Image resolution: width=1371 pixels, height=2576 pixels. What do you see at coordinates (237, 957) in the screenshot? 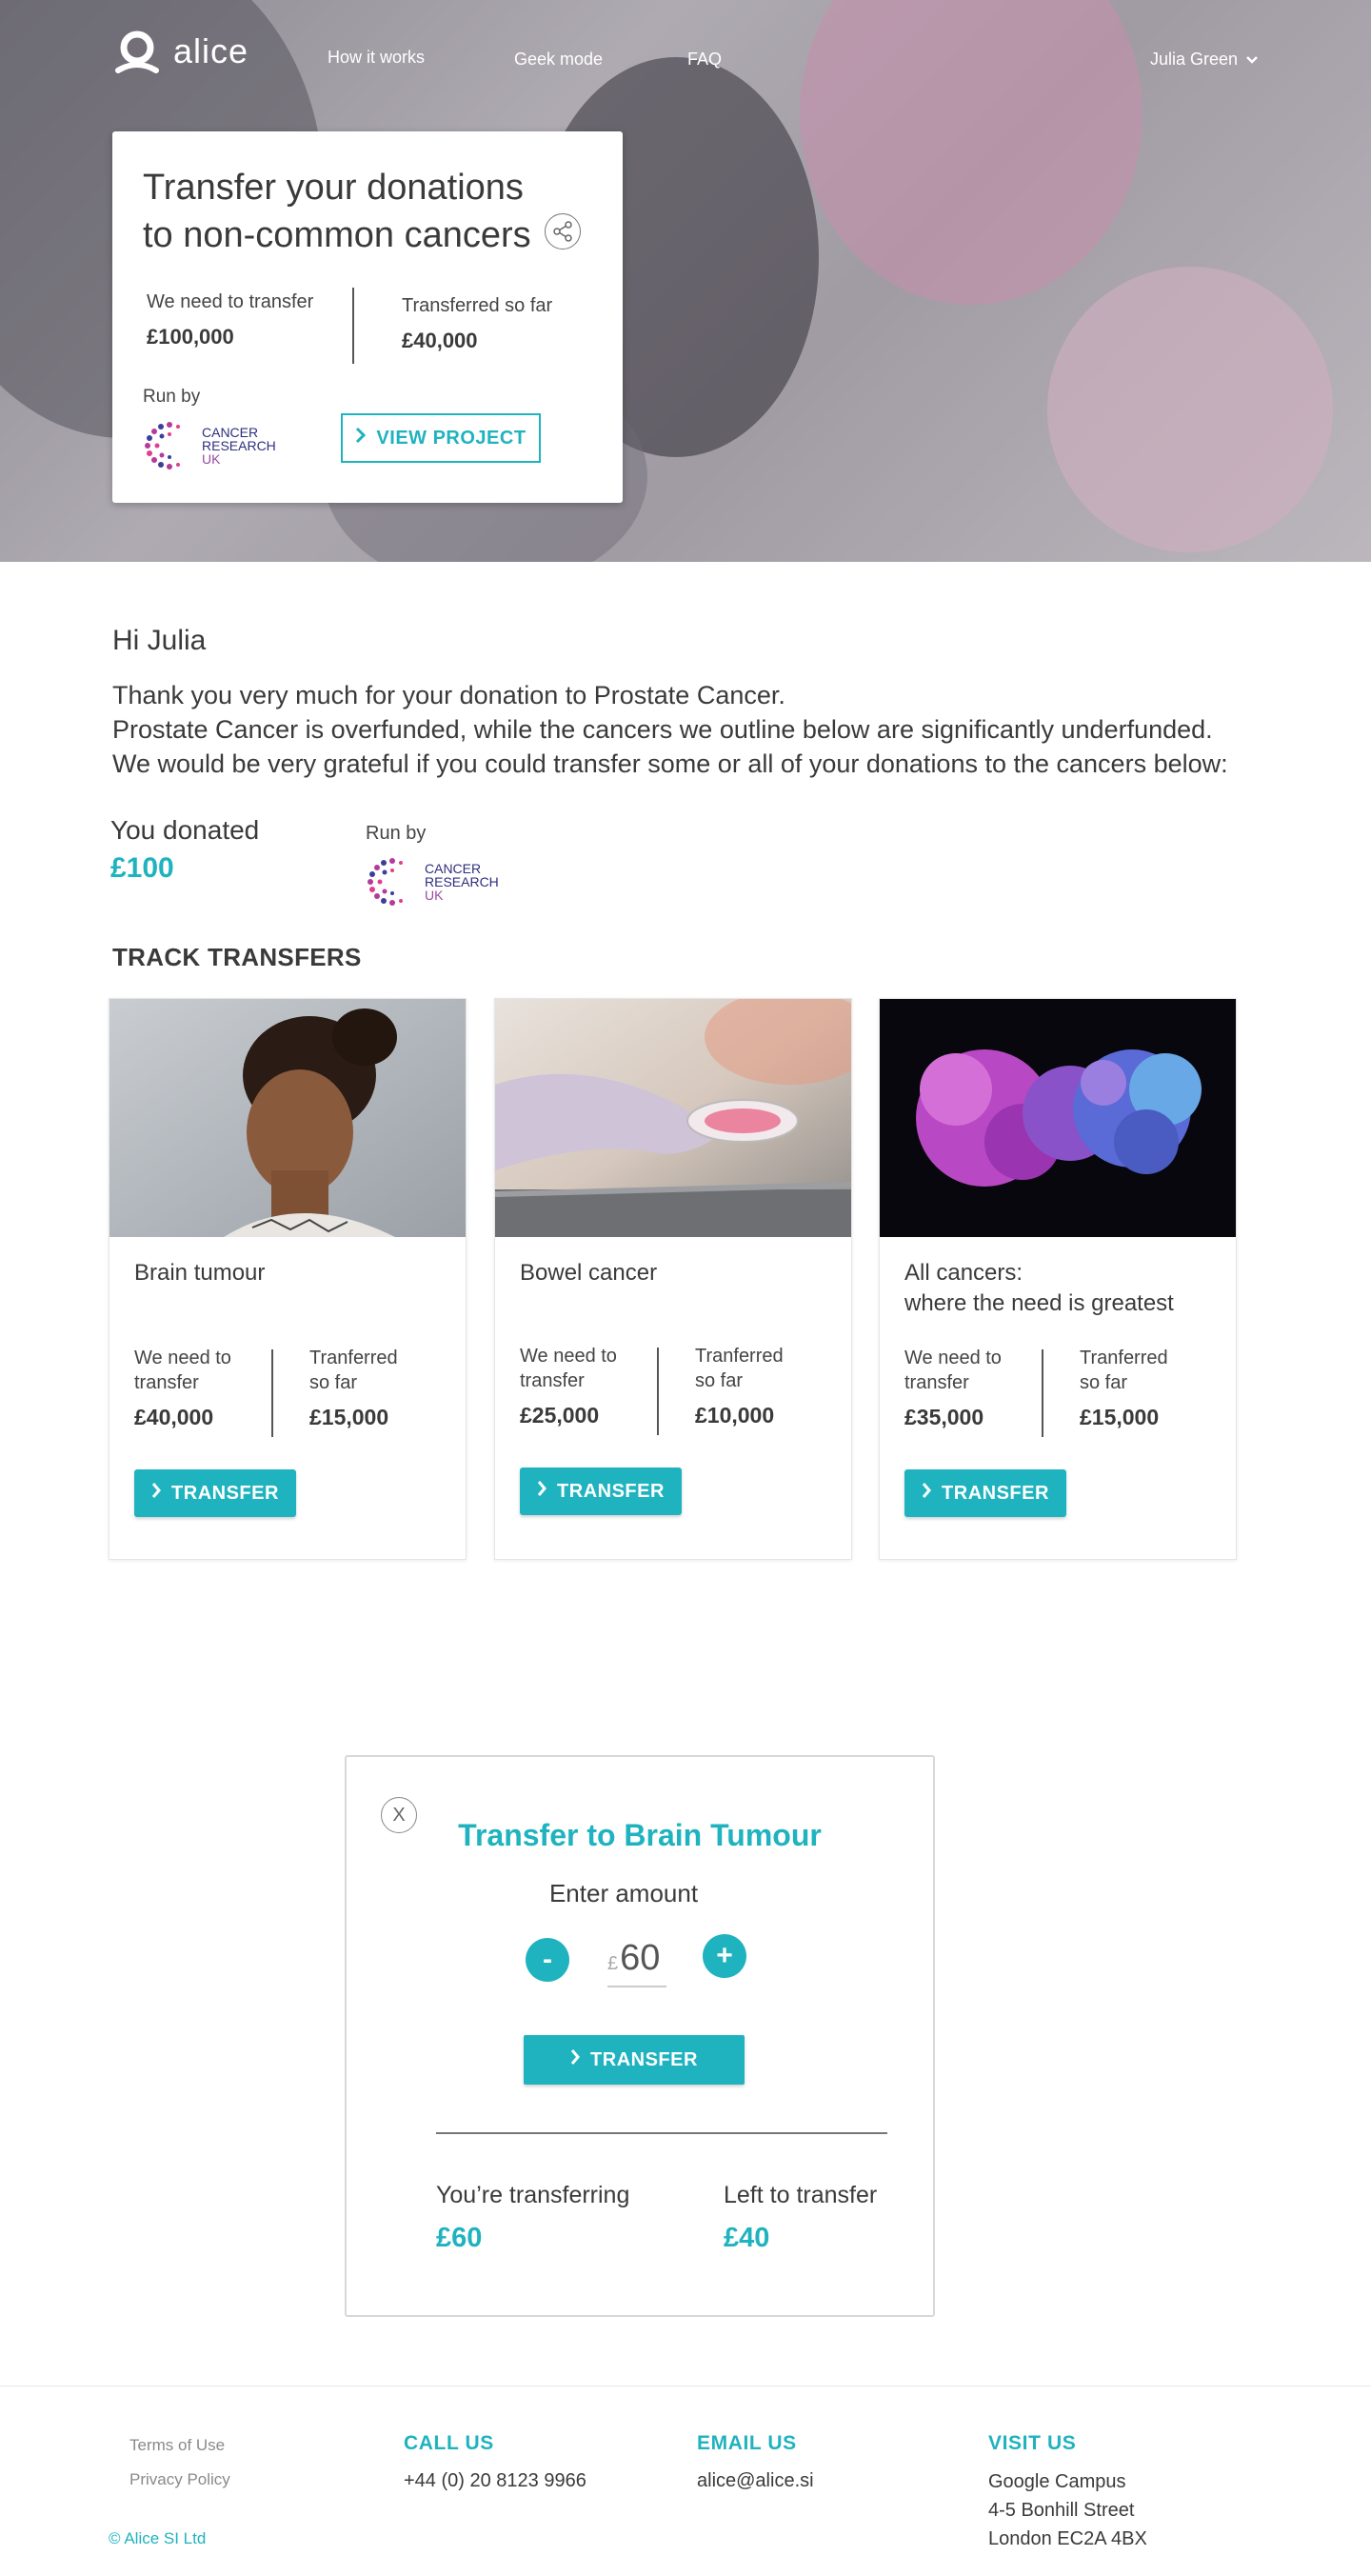
I see `track-transfers-title: TRACK TRANSFERS` at bounding box center [237, 957].